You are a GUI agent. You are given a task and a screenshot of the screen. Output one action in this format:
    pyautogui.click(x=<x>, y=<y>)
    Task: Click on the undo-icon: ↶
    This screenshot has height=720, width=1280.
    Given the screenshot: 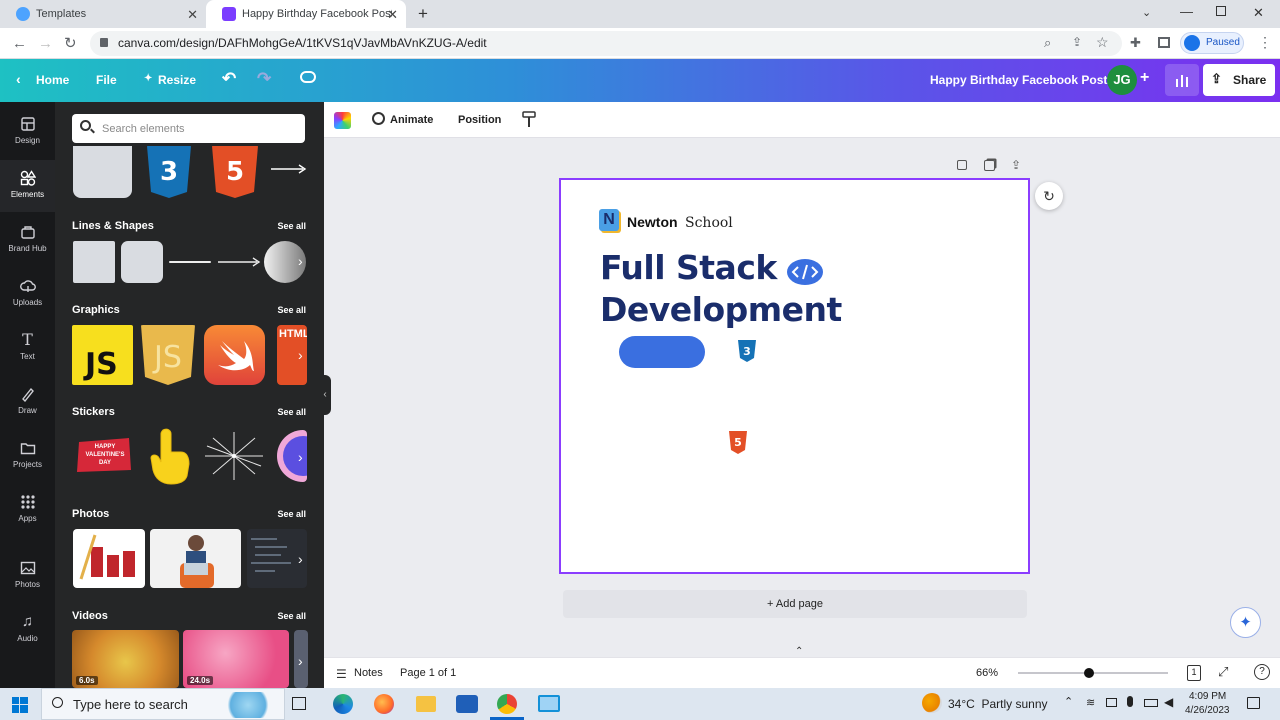 What is the action you would take?
    pyautogui.click(x=229, y=79)
    